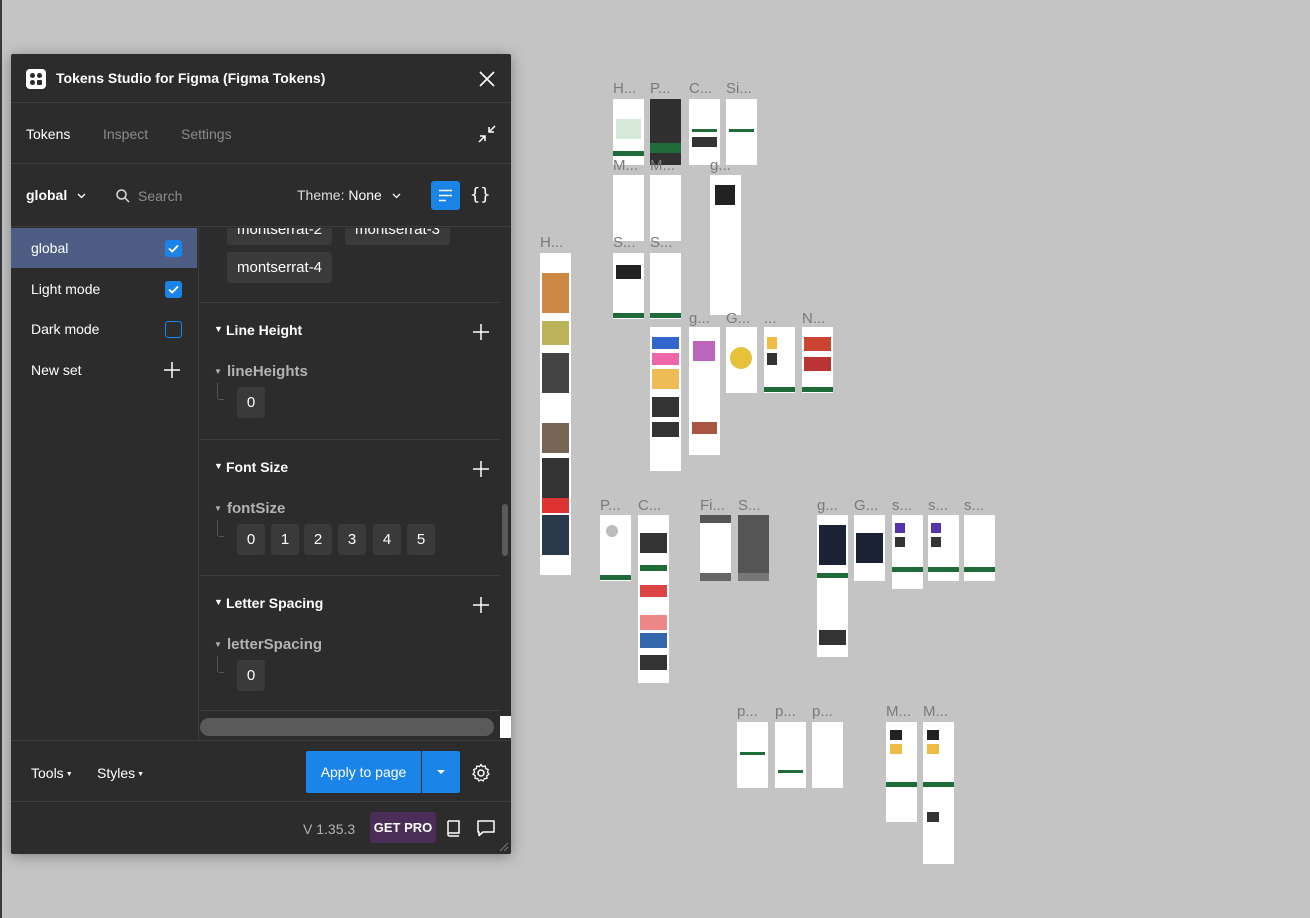 The height and width of the screenshot is (918, 1310). Describe the element at coordinates (48, 134) in the screenshot. I see `tab-tokens: Tokens` at that location.